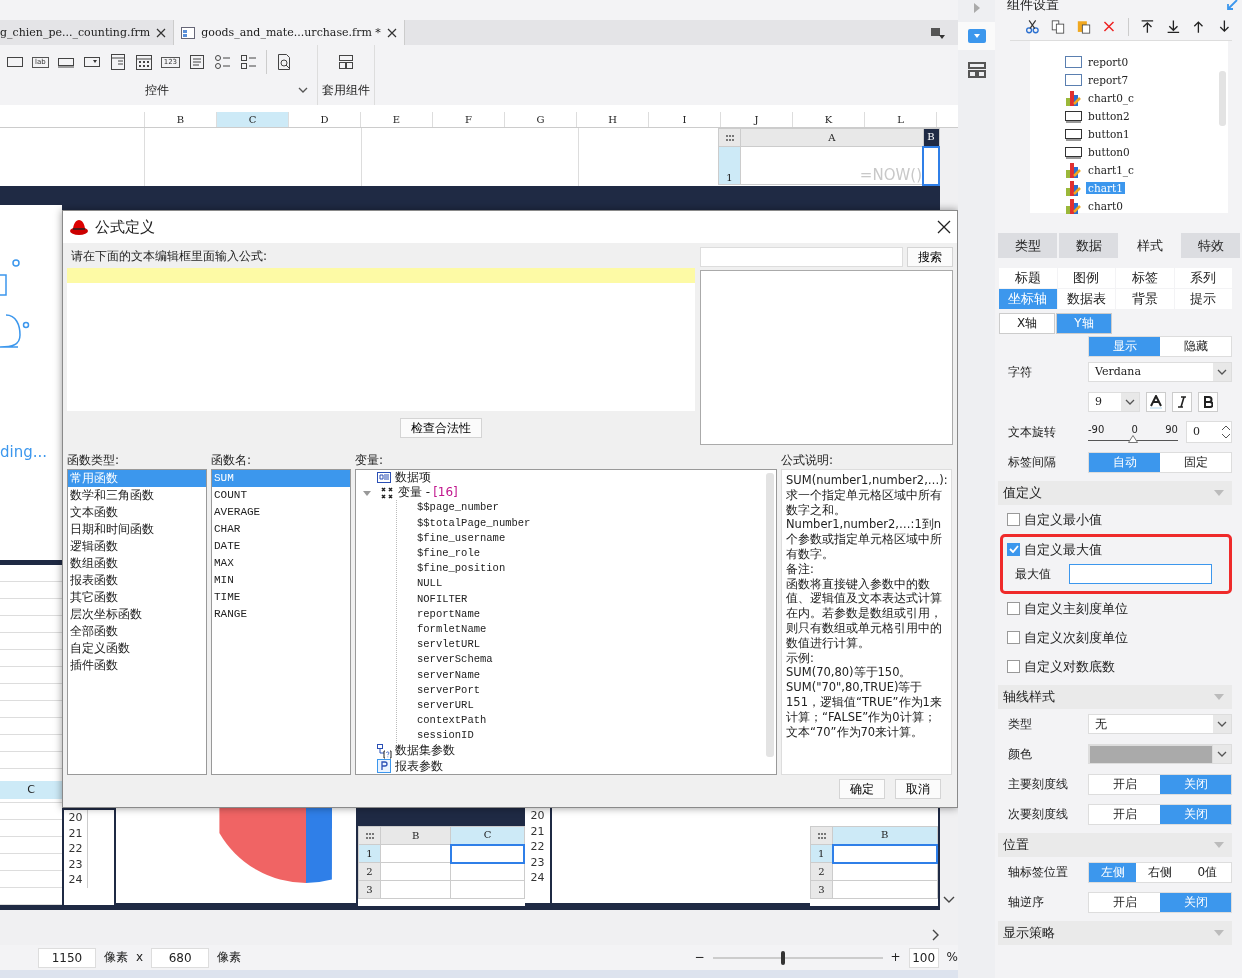 The height and width of the screenshot is (978, 1242). What do you see at coordinates (346, 62) in the screenshot?
I see `layout-template-icon` at bounding box center [346, 62].